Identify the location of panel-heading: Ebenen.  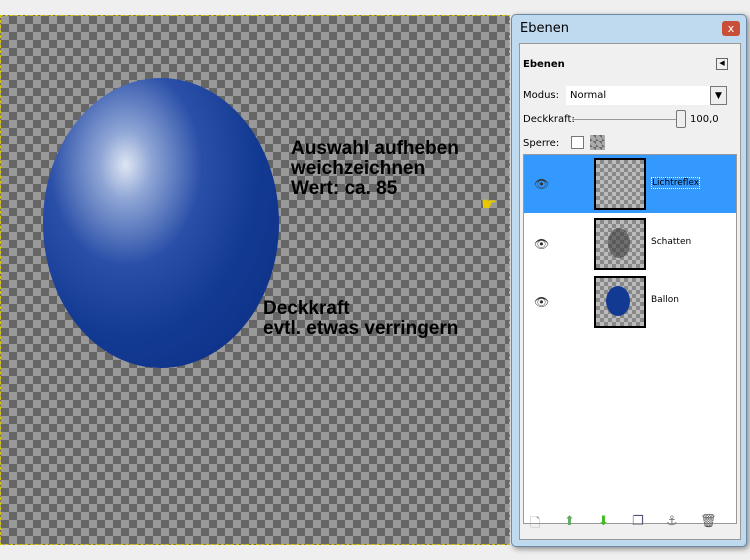
(544, 64).